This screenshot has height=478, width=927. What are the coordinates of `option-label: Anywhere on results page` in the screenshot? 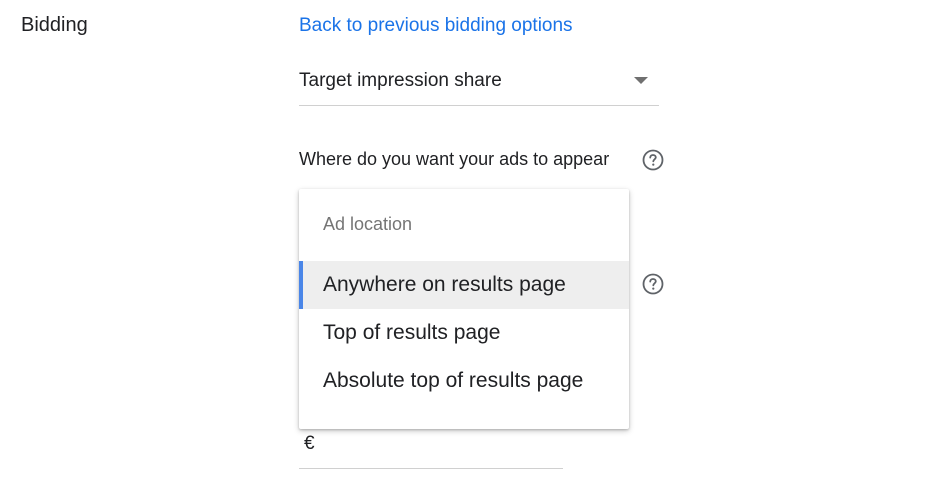 It's located at (444, 284).